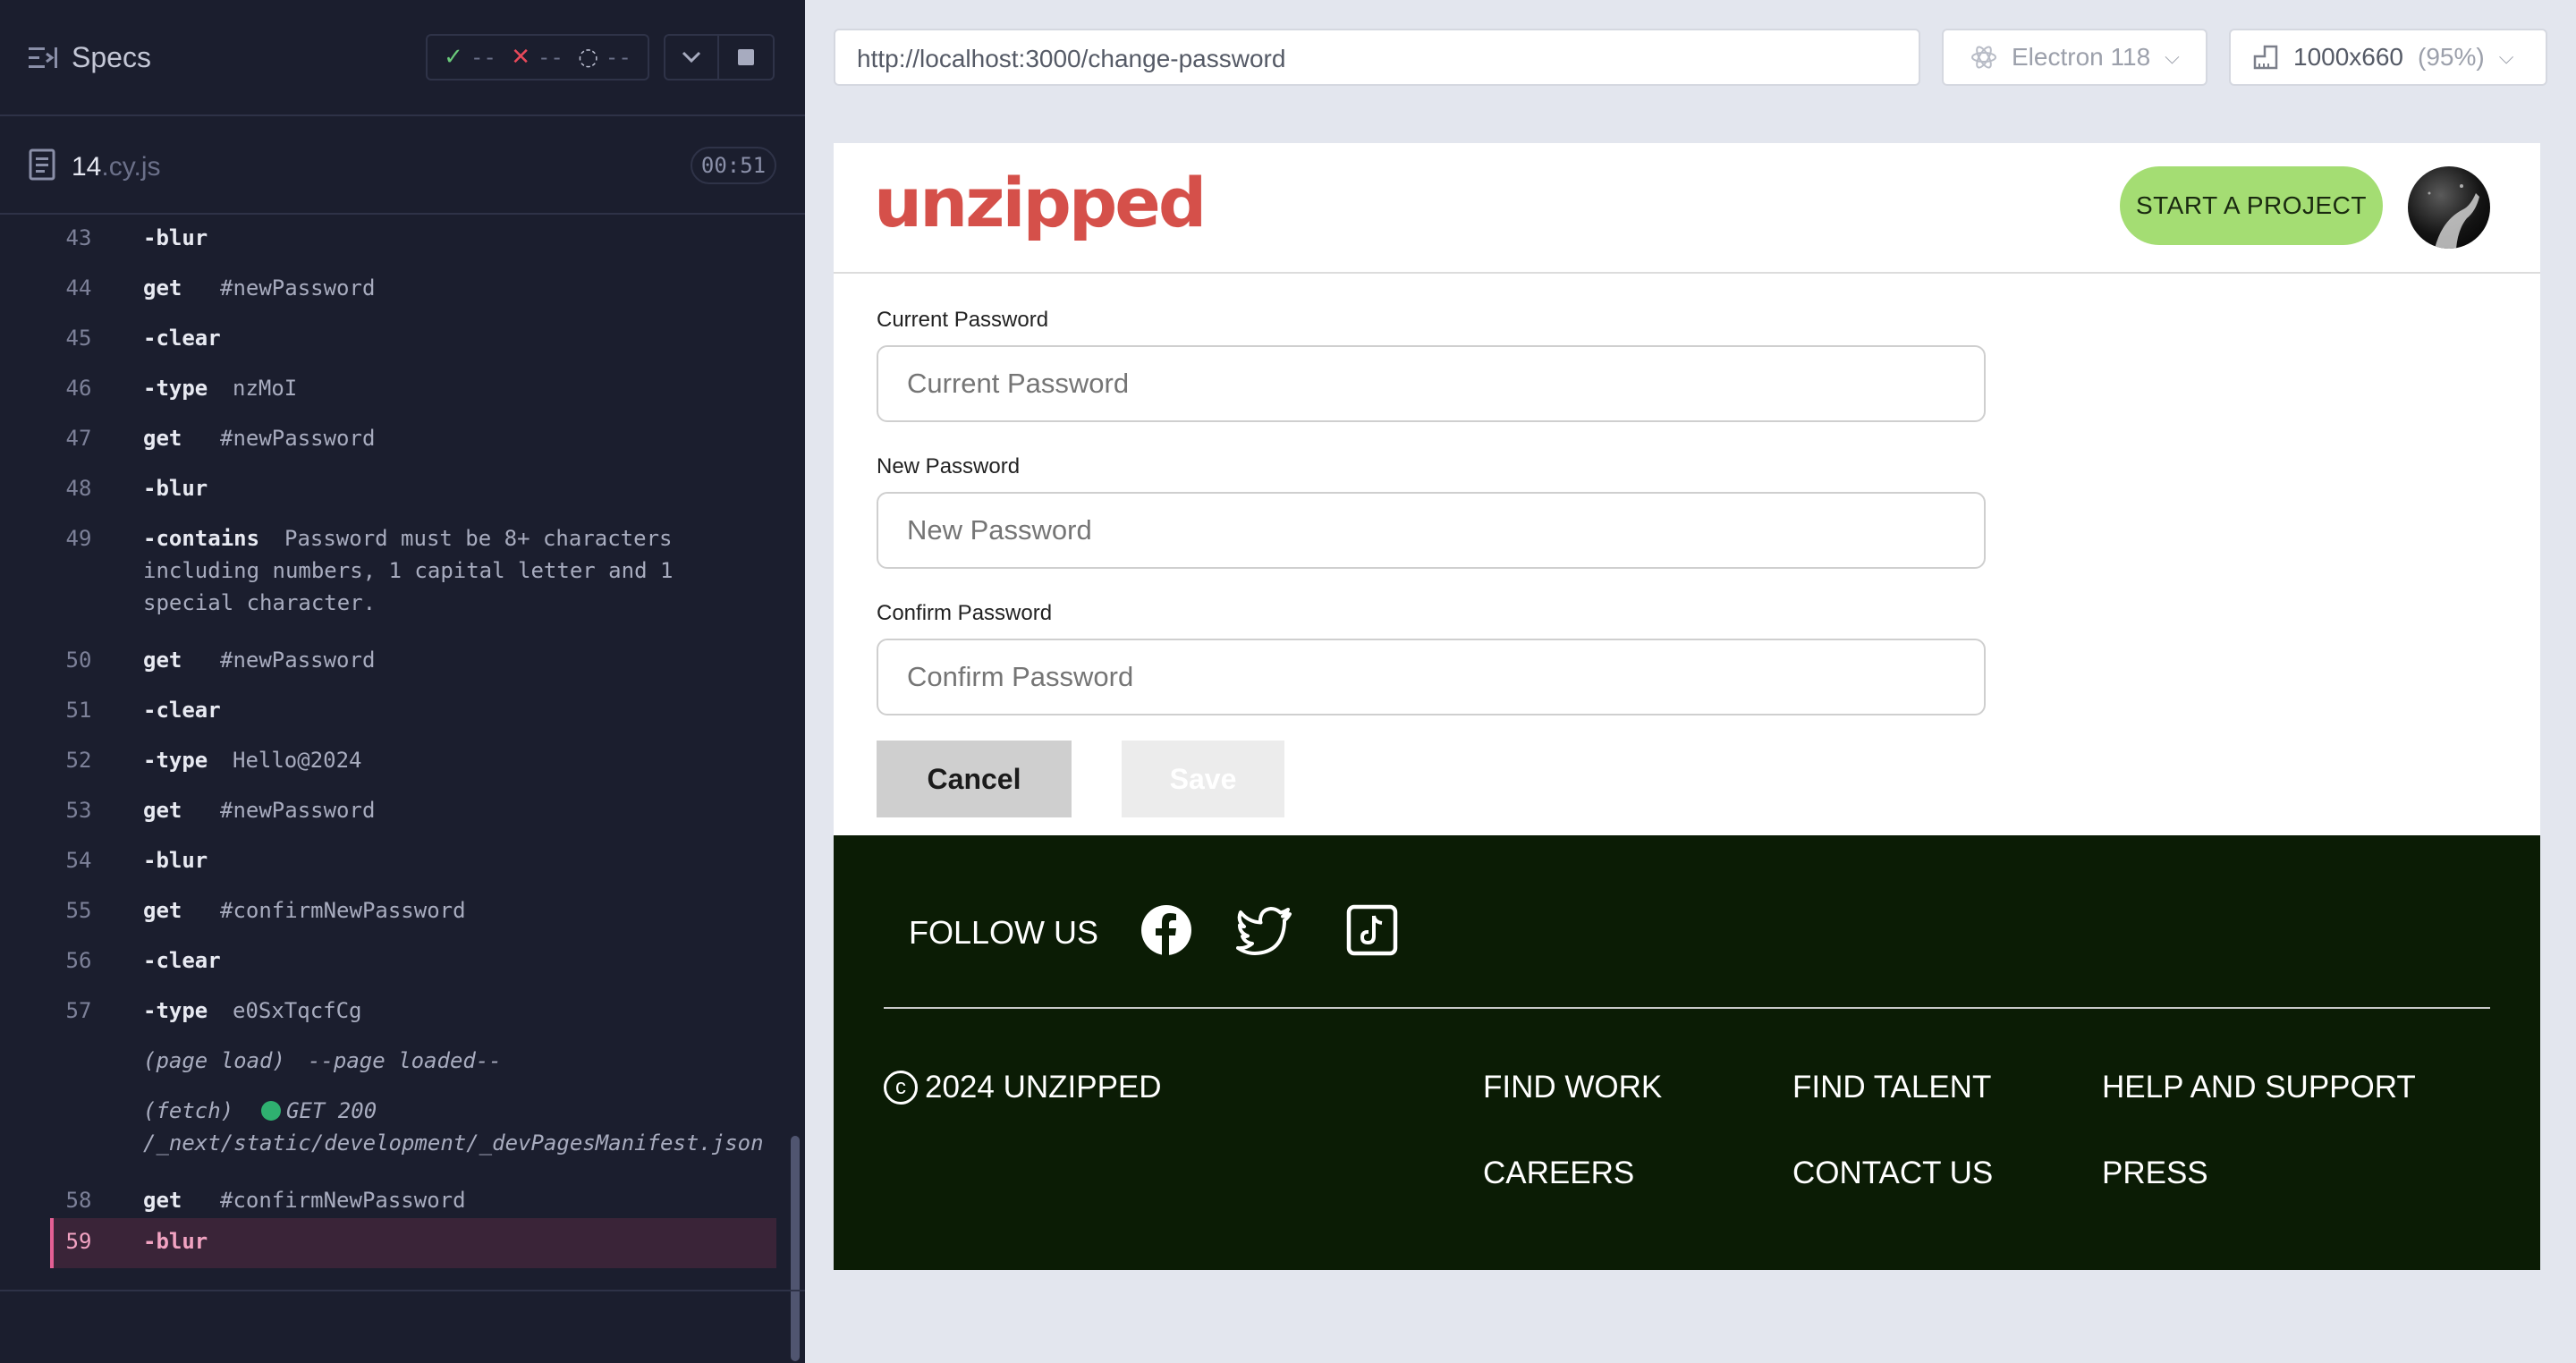 Image resolution: width=2576 pixels, height=1363 pixels. What do you see at coordinates (414, 1016) in the screenshot?
I see `command-row: 57 -type e0SxTqcfCg` at bounding box center [414, 1016].